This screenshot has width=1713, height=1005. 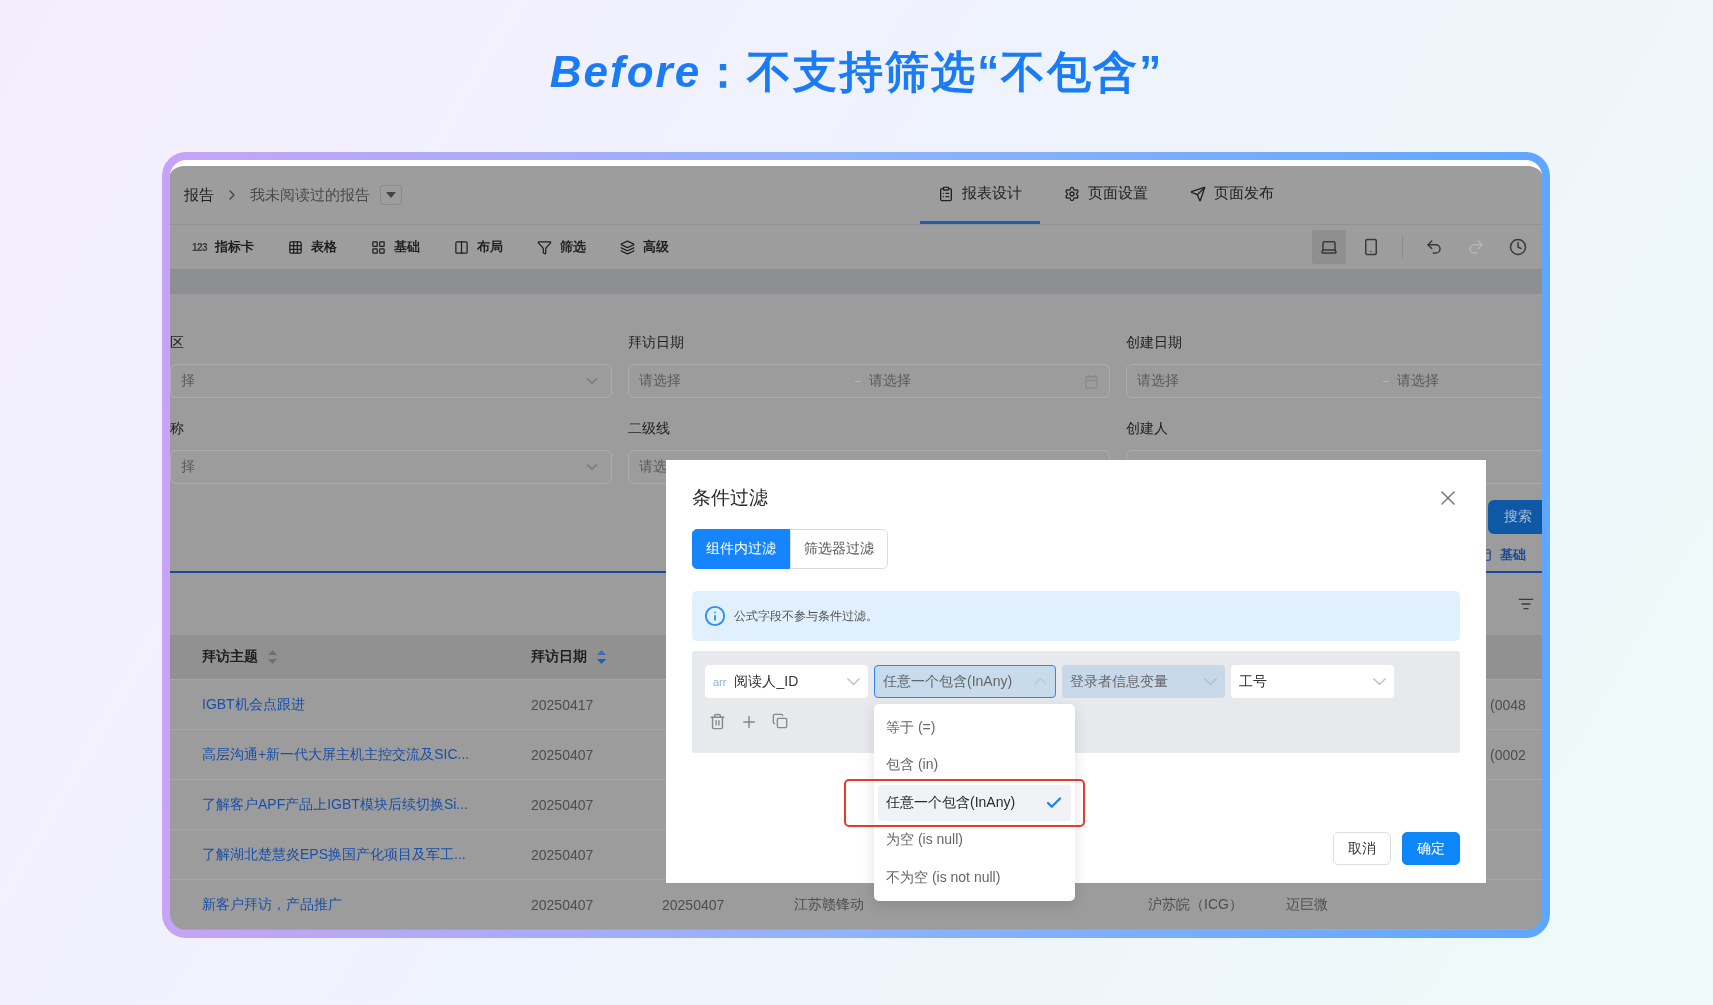 What do you see at coordinates (200, 247) in the screenshot?
I see `number-icon: 123` at bounding box center [200, 247].